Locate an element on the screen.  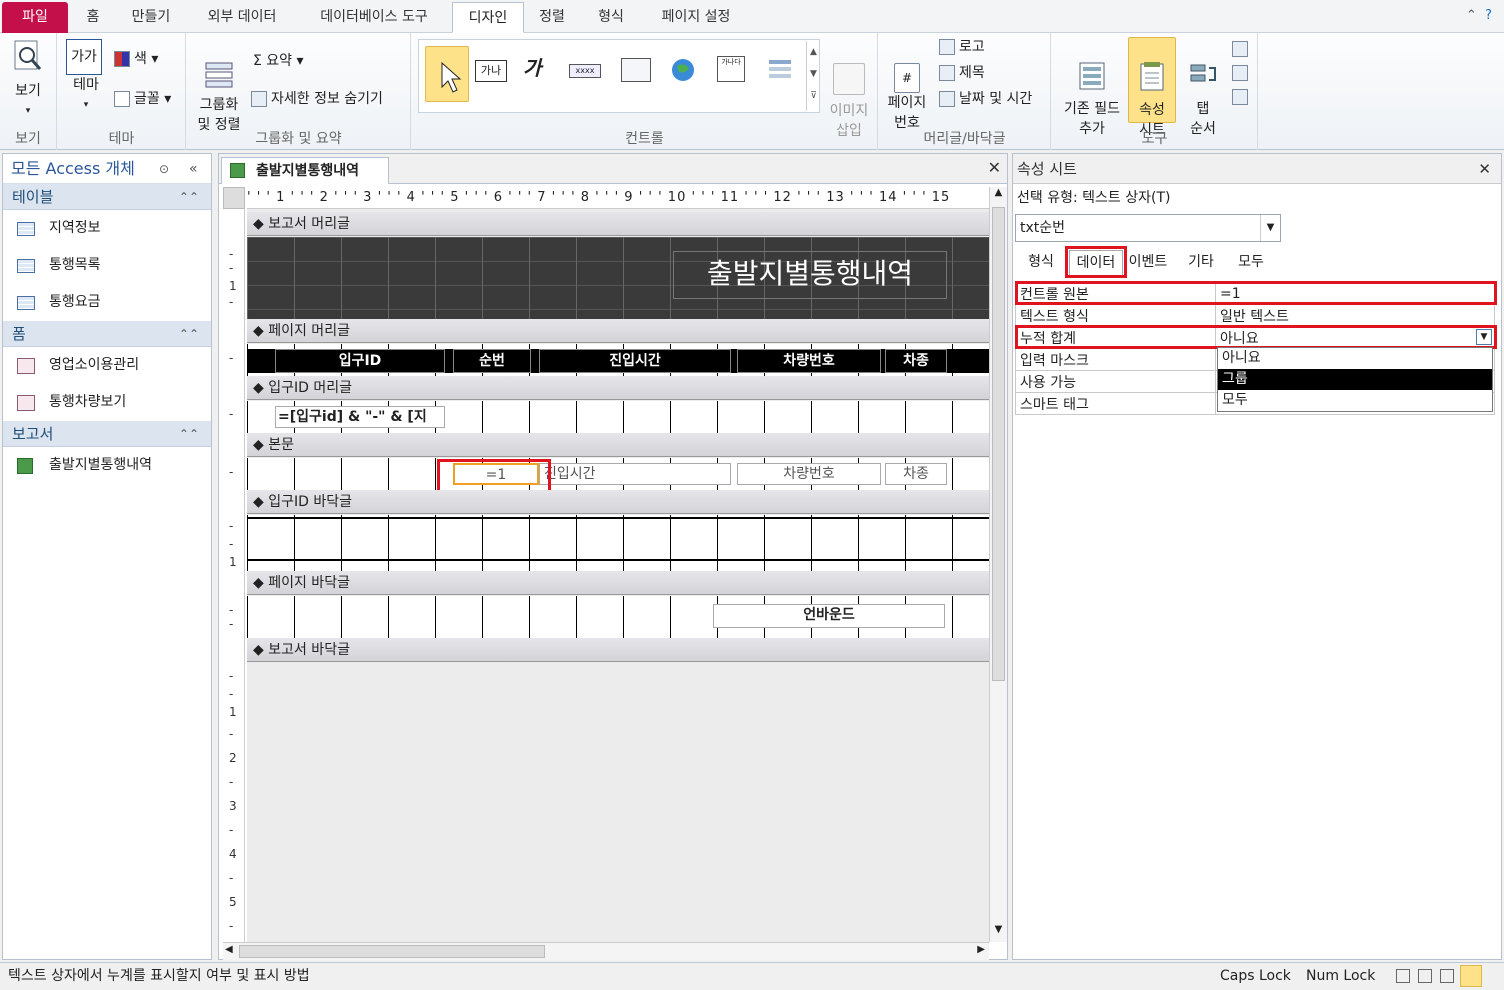
report-title-label: 출발지별통행내역 is located at coordinates (810, 275).